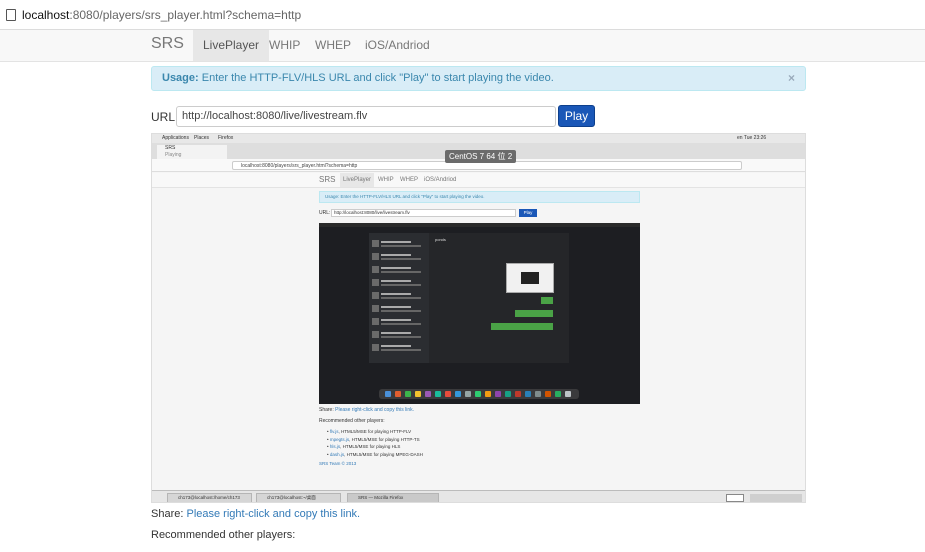  What do you see at coordinates (338, 463) in the screenshot?
I see `inner-team: SRS Team © 2013` at bounding box center [338, 463].